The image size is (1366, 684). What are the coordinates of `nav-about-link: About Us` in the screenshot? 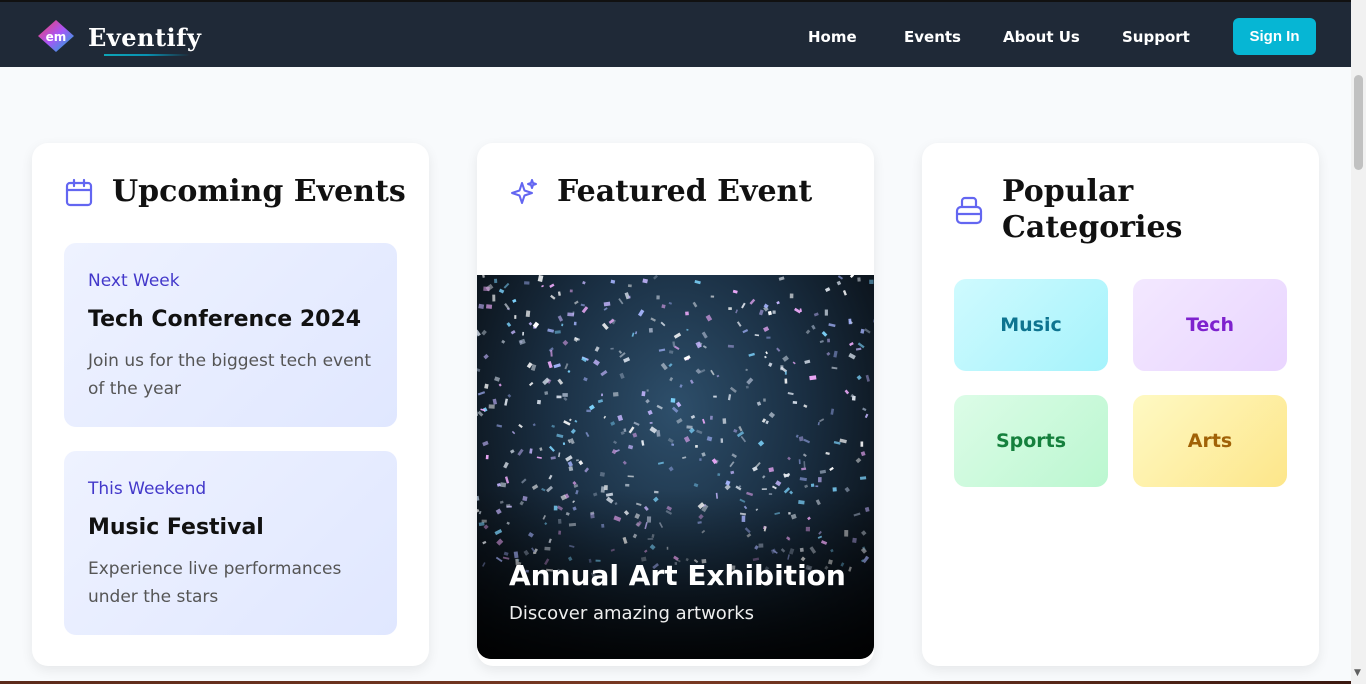 It's located at (1041, 37).